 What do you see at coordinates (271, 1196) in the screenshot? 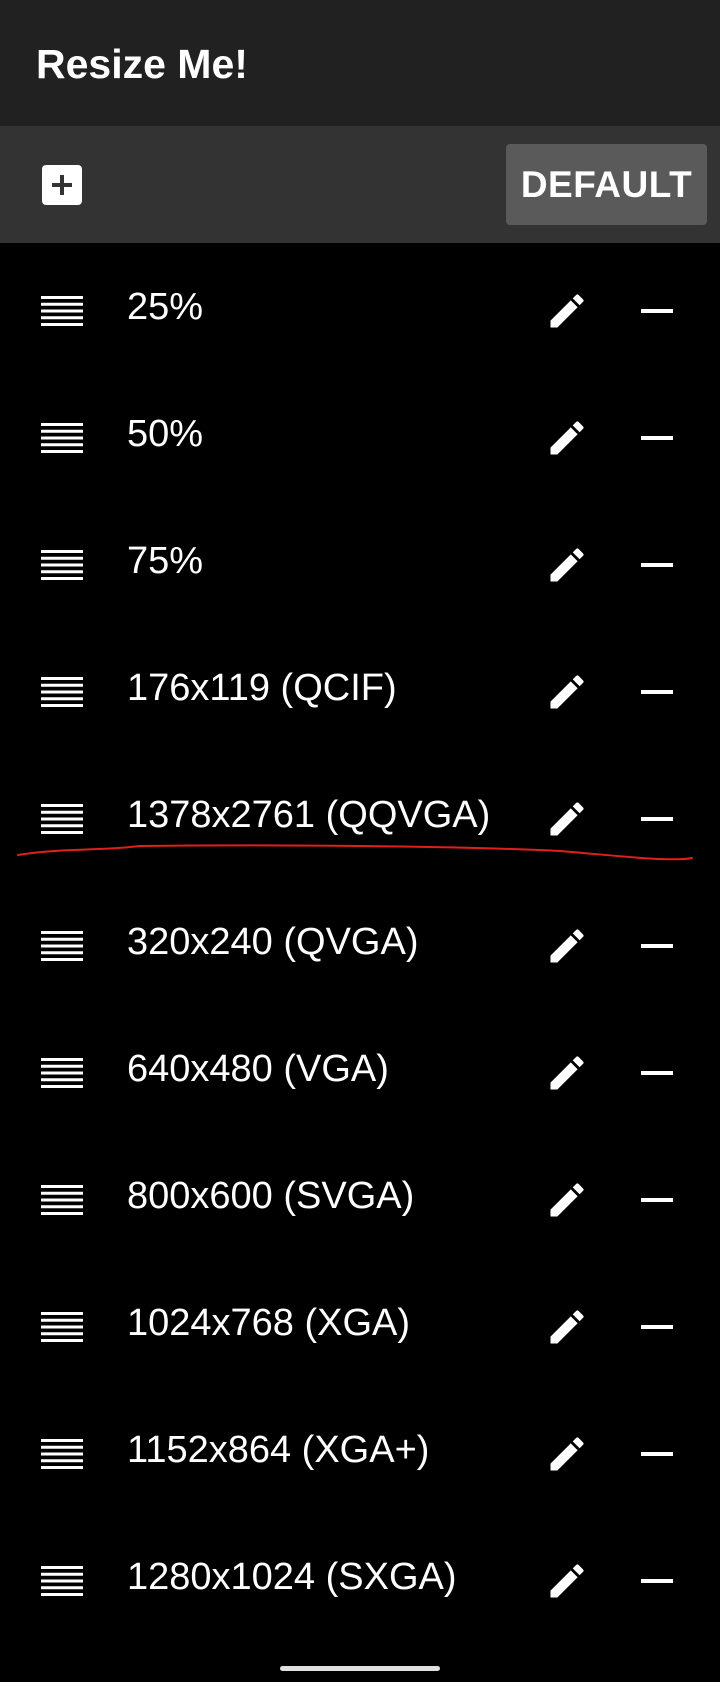
I see `list-item-label: 800x600 (SVGA)` at bounding box center [271, 1196].